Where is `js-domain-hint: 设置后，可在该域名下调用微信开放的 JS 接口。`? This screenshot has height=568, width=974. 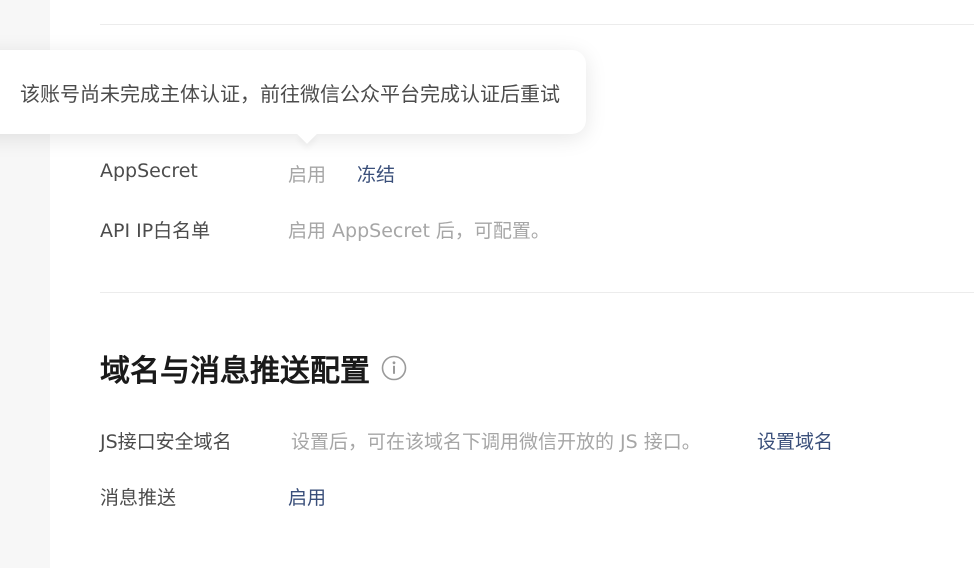
js-domain-hint: 设置后，可在该域名下调用微信开放的 JS 接口。 is located at coordinates (496, 442).